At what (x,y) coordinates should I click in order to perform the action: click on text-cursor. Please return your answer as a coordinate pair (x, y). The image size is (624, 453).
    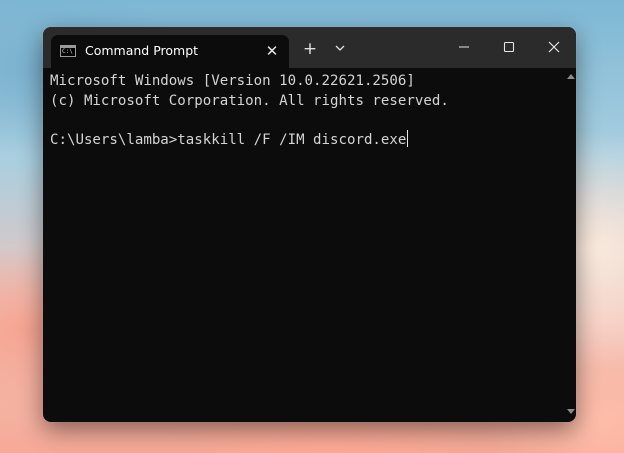
    Looking at the image, I should click on (408, 138).